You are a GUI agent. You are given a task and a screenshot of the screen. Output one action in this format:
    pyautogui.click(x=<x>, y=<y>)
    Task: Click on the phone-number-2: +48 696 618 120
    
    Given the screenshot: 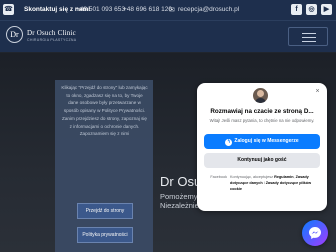 What is the action you would take?
    pyautogui.click(x=147, y=9)
    